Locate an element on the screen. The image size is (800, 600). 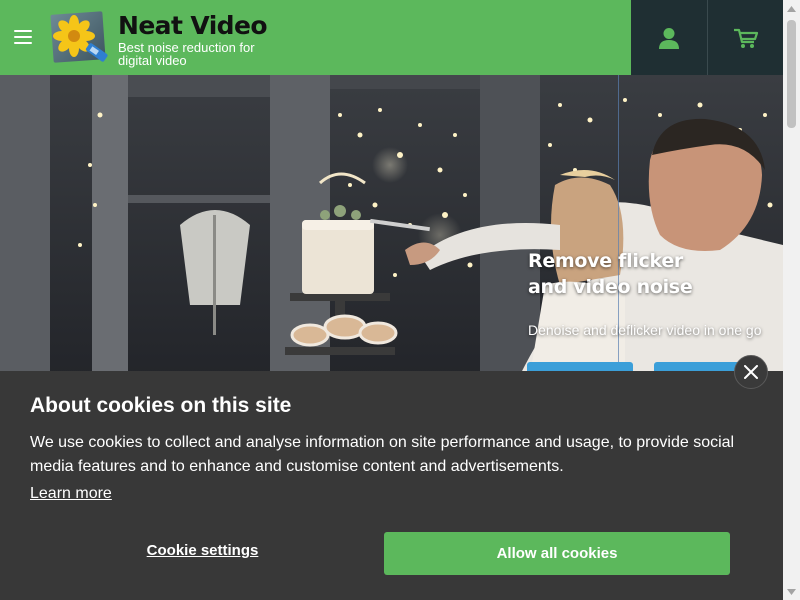
hero-title: Remove flicker and video noise is located at coordinates (653, 274).